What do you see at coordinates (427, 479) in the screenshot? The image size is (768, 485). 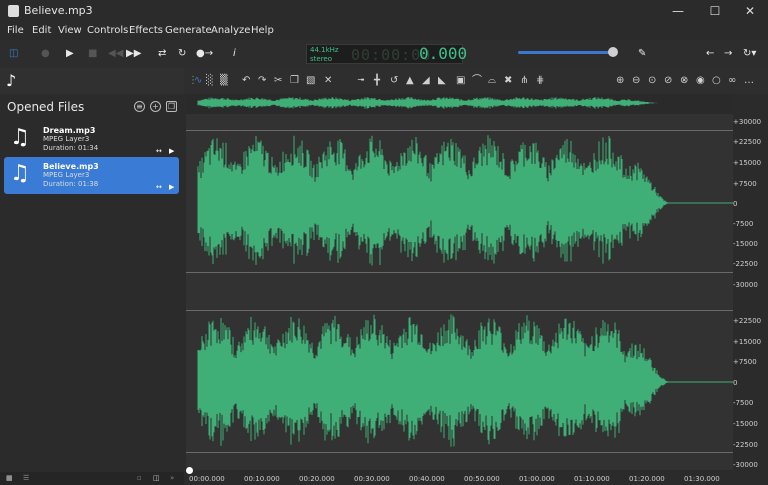 I see `time-label: 00:40.000` at bounding box center [427, 479].